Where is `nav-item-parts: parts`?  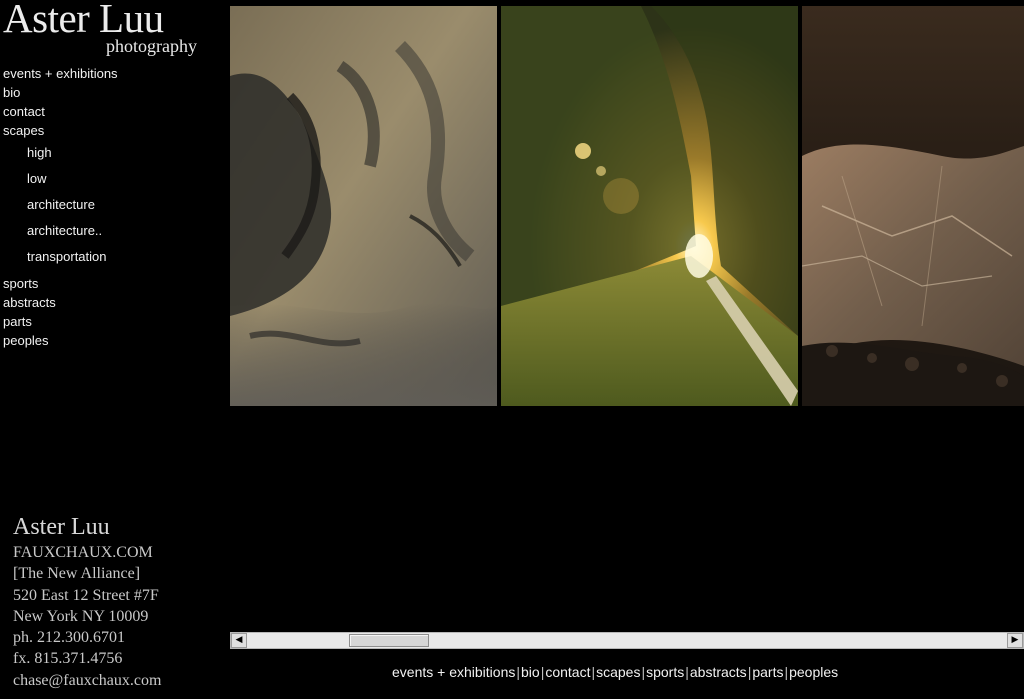
nav-item-parts: parts is located at coordinates (110, 321).